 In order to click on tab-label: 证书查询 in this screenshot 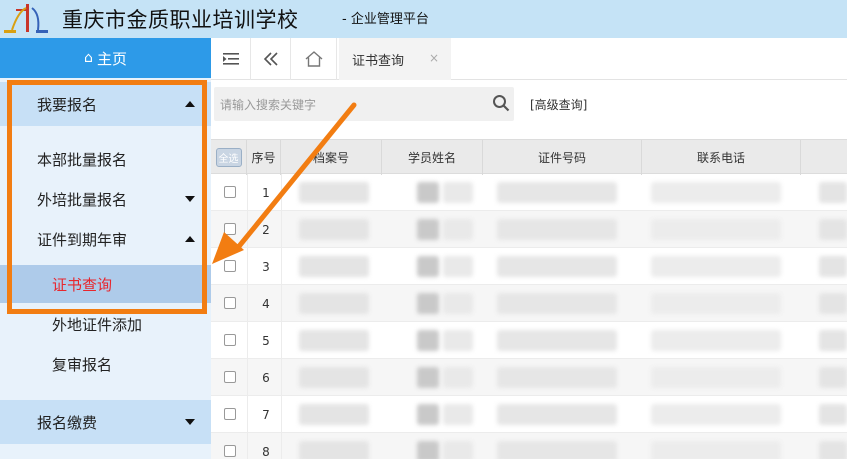, I will do `click(378, 61)`.